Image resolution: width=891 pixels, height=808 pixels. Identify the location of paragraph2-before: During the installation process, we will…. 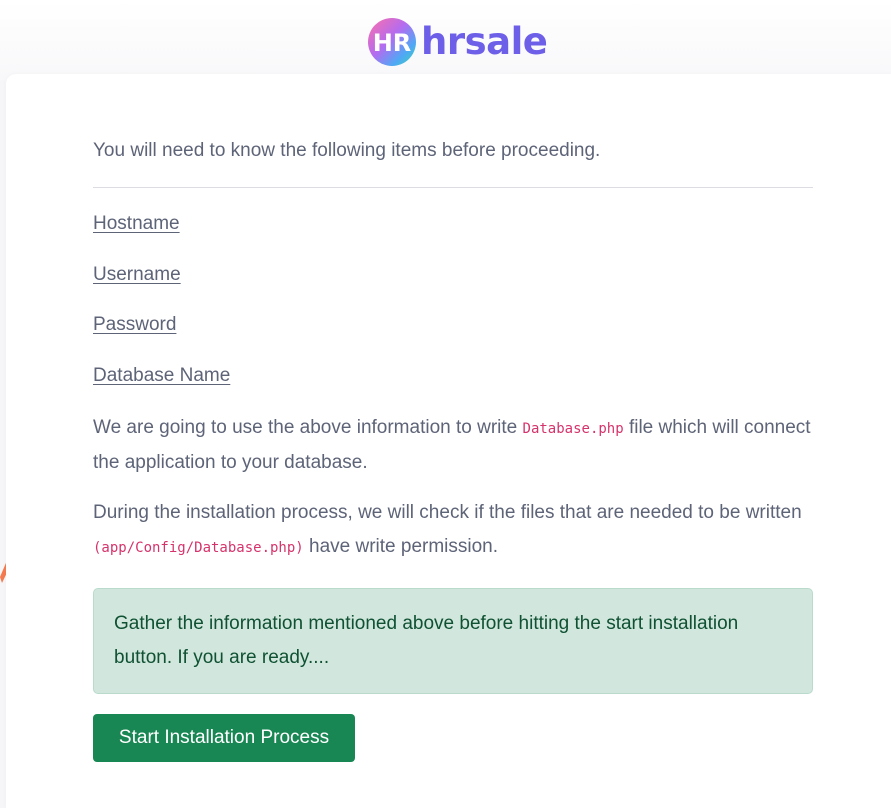
(447, 512).